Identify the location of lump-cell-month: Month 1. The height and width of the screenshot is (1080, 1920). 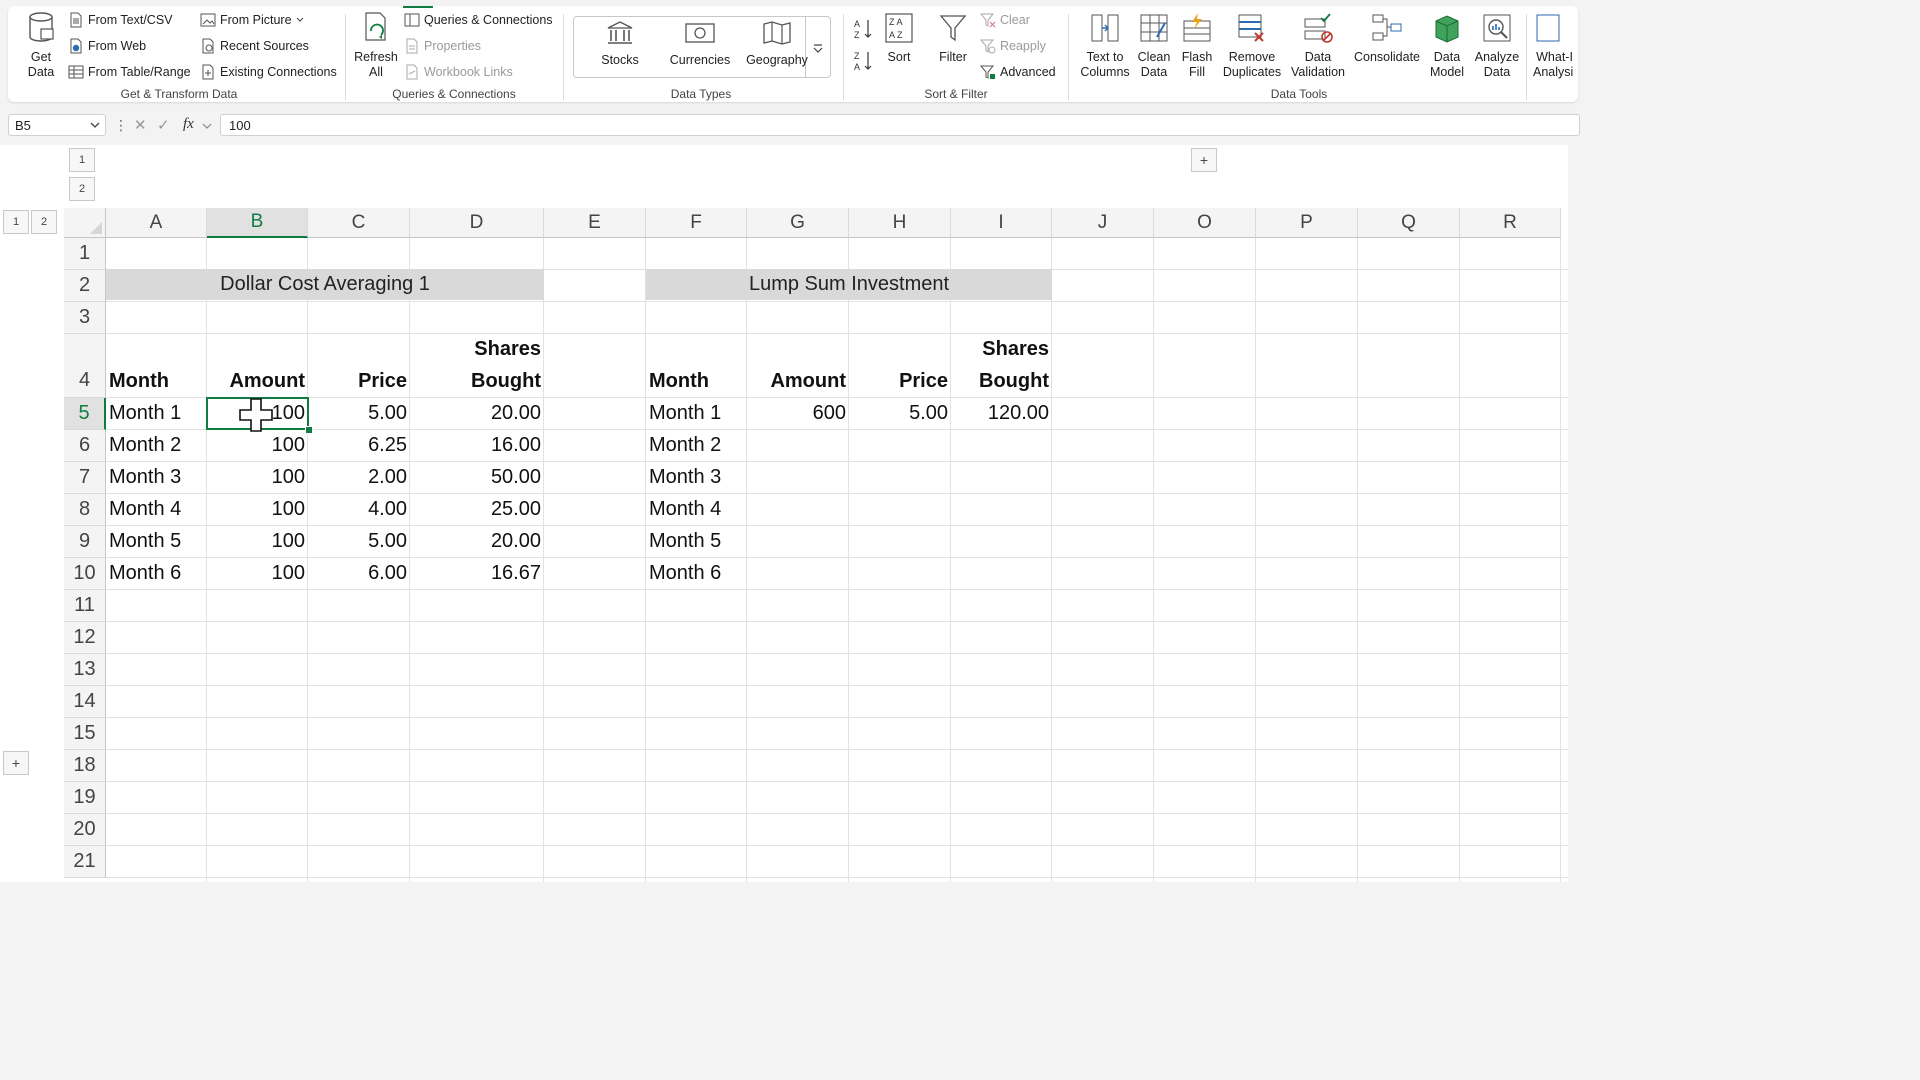
(696, 413).